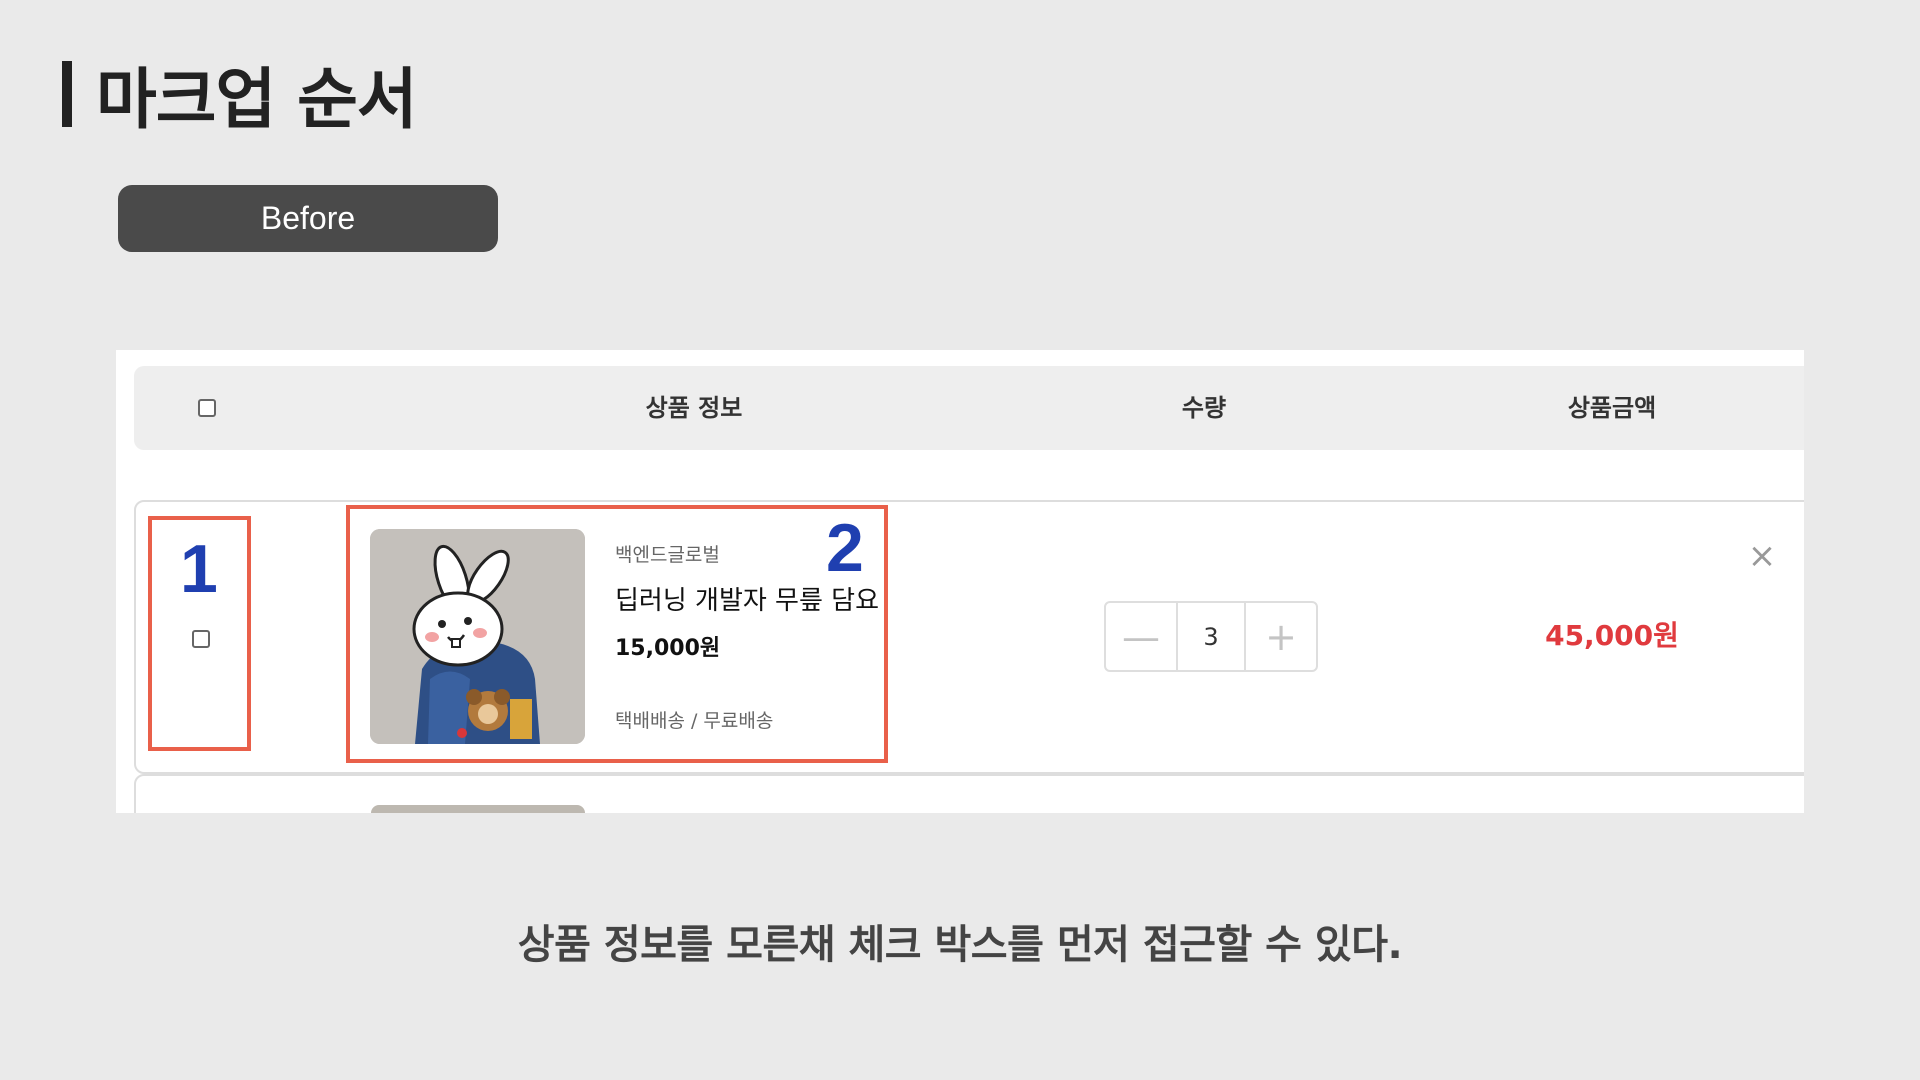 The image size is (1920, 1080). I want to click on close-icon: ×, so click(1762, 556).